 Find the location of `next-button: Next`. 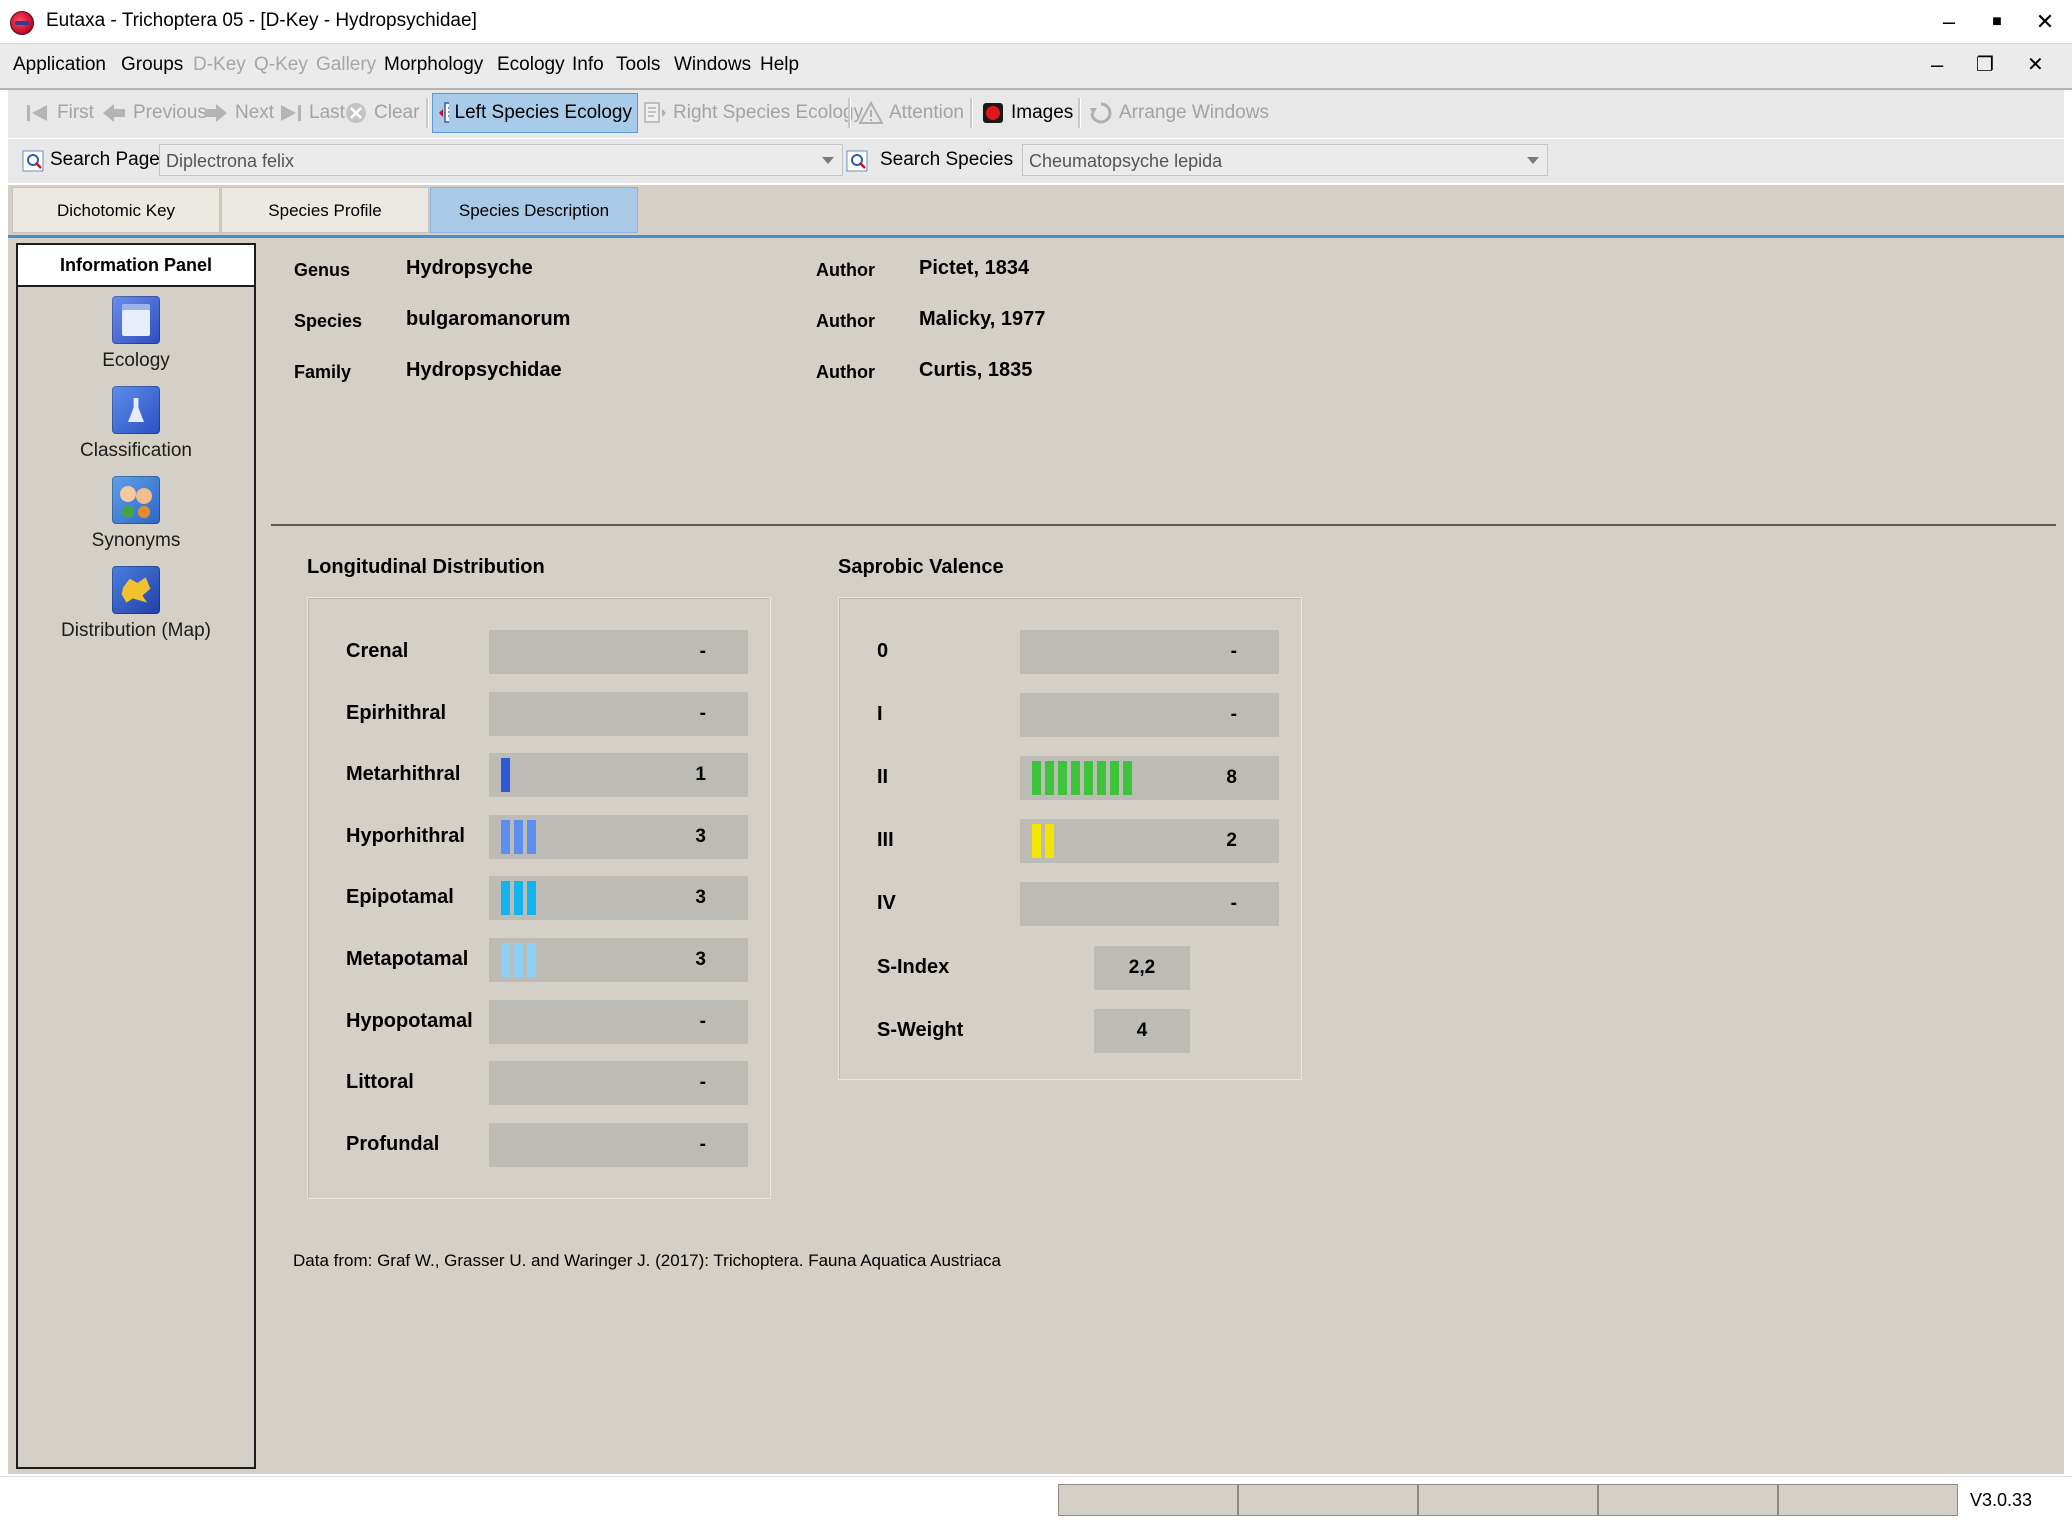

next-button: Next is located at coordinates (238, 113).